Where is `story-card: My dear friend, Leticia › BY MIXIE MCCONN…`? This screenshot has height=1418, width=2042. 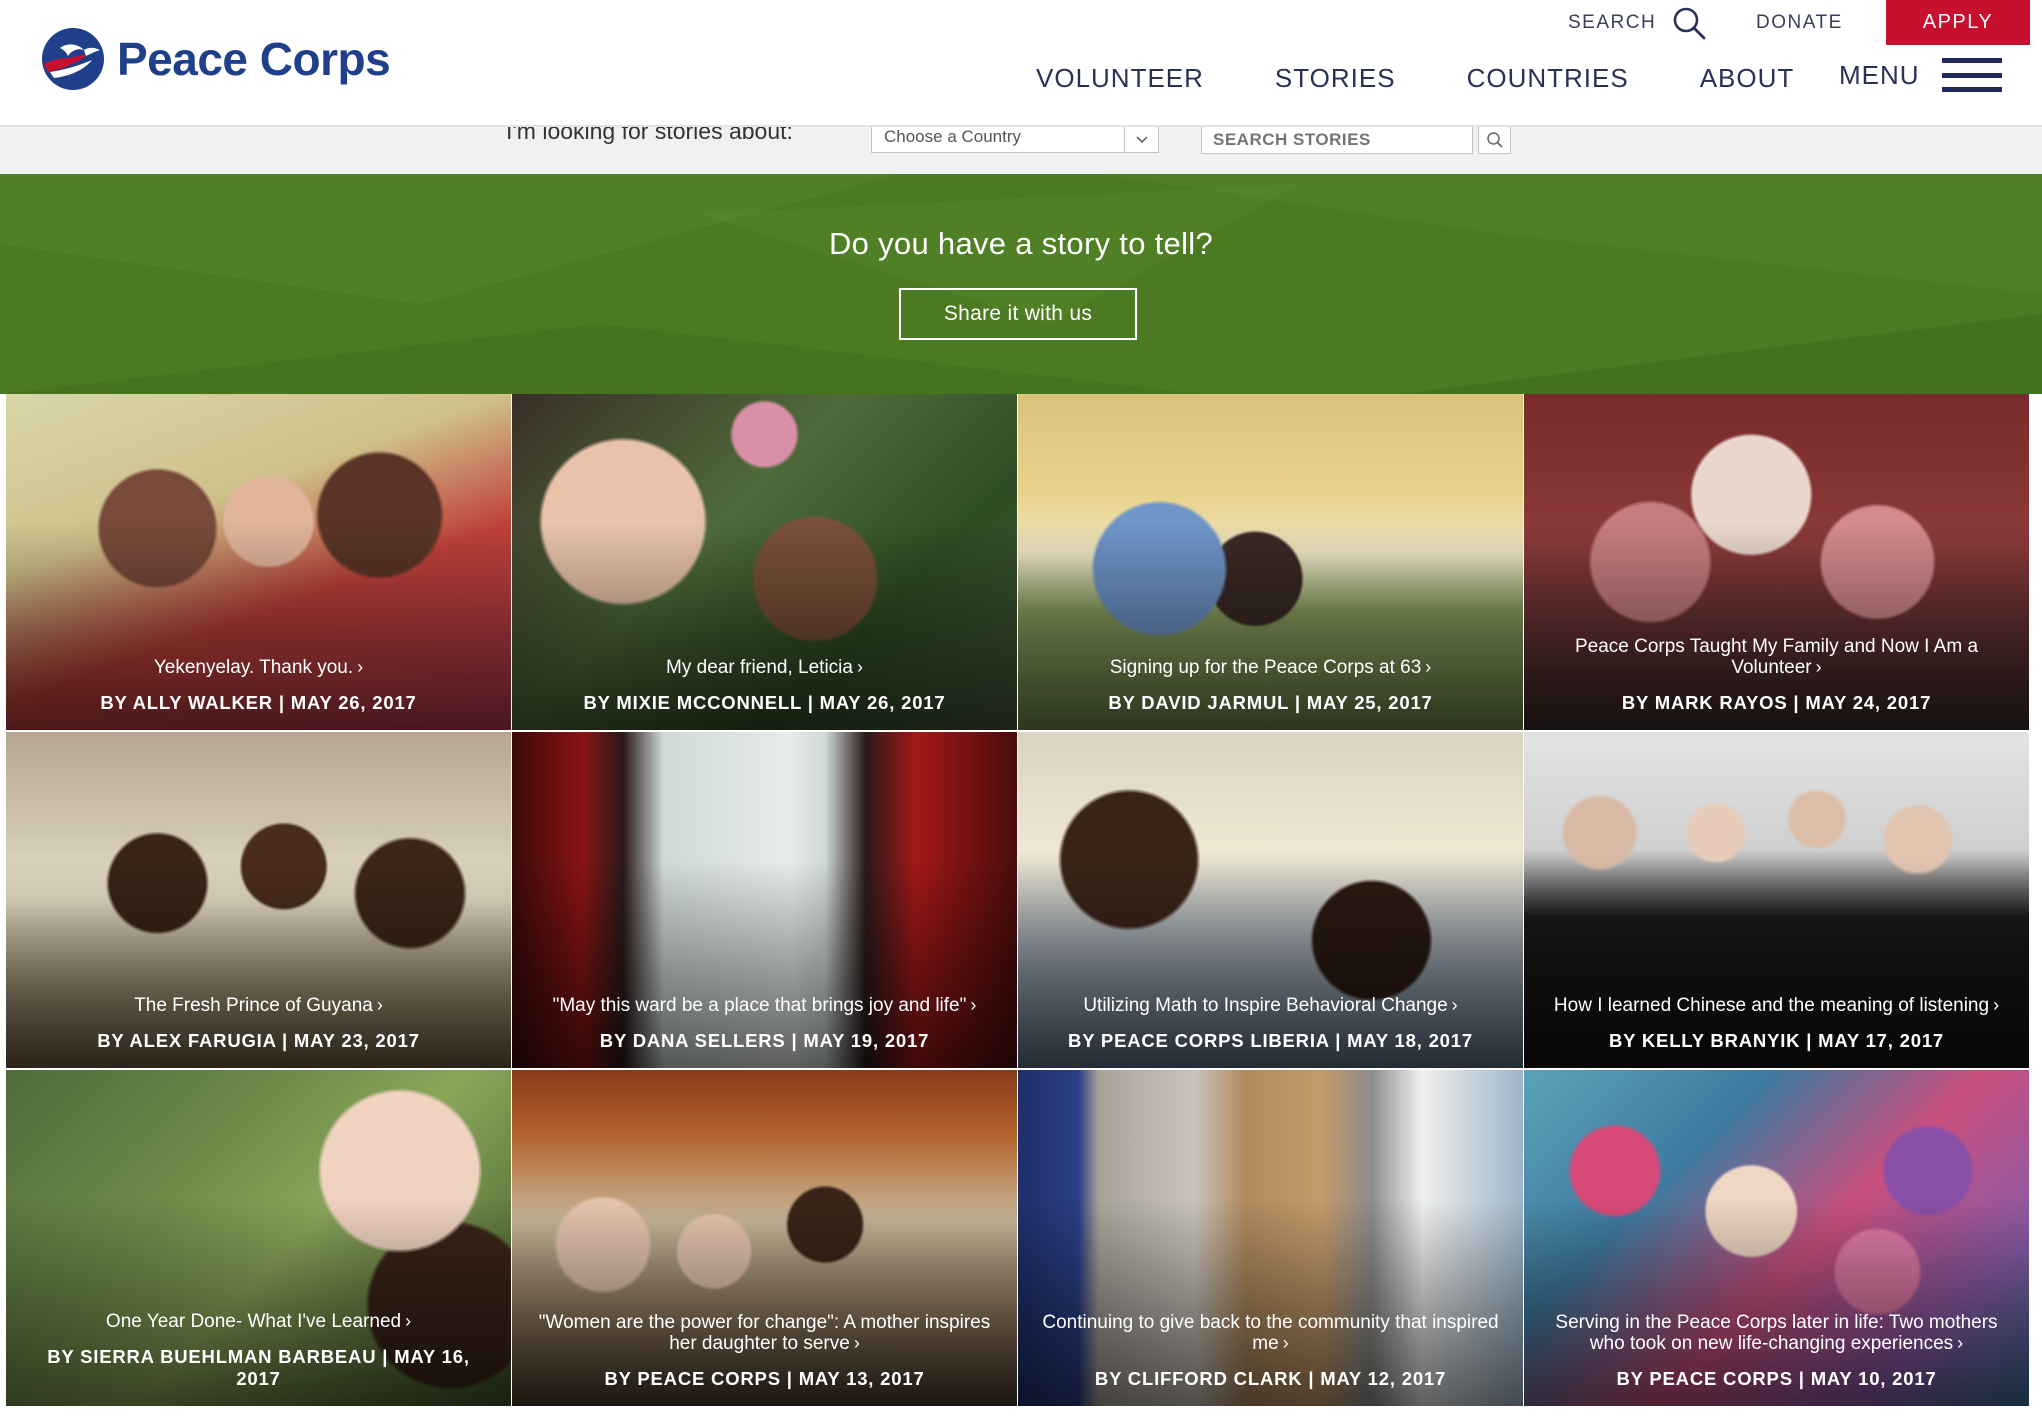 story-card: My dear friend, Leticia › BY MIXIE MCCONN… is located at coordinates (764, 562).